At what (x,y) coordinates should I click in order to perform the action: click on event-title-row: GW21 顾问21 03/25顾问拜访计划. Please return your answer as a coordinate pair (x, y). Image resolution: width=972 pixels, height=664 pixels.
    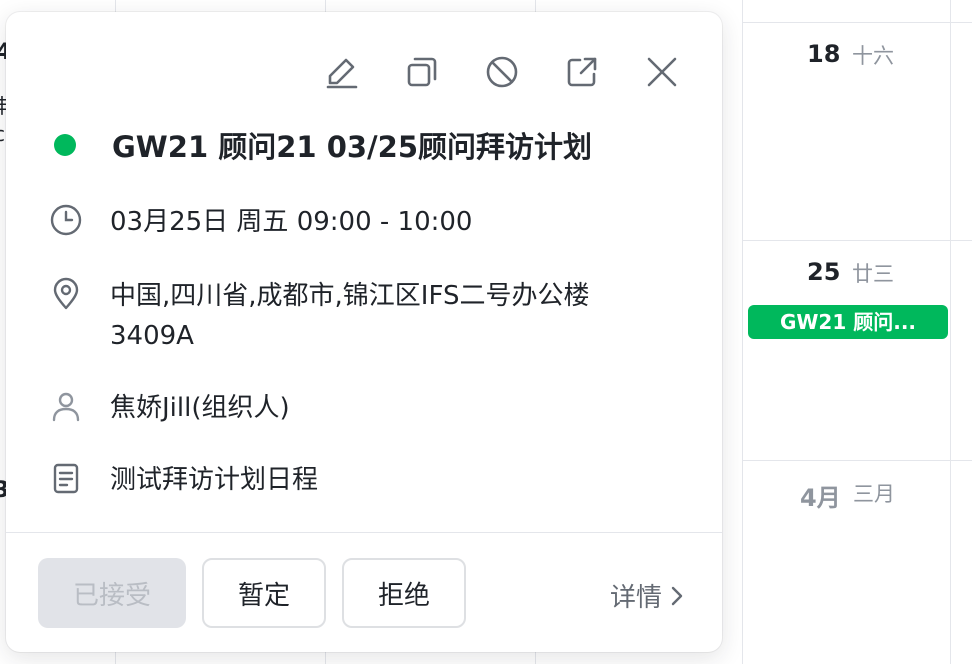
    Looking at the image, I should click on (322, 145).